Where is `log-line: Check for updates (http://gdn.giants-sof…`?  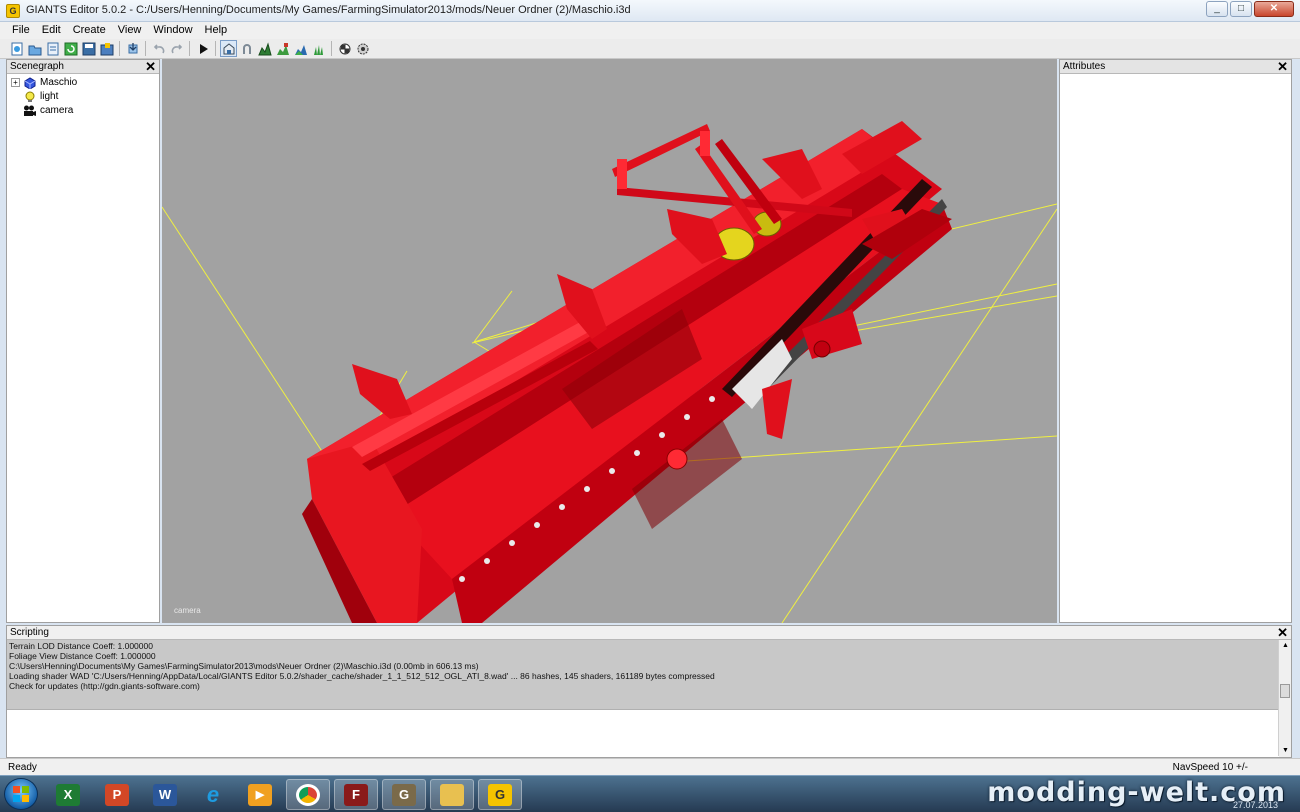
log-line: Check for updates (http://gdn.giants-sof… is located at coordinates (104, 686).